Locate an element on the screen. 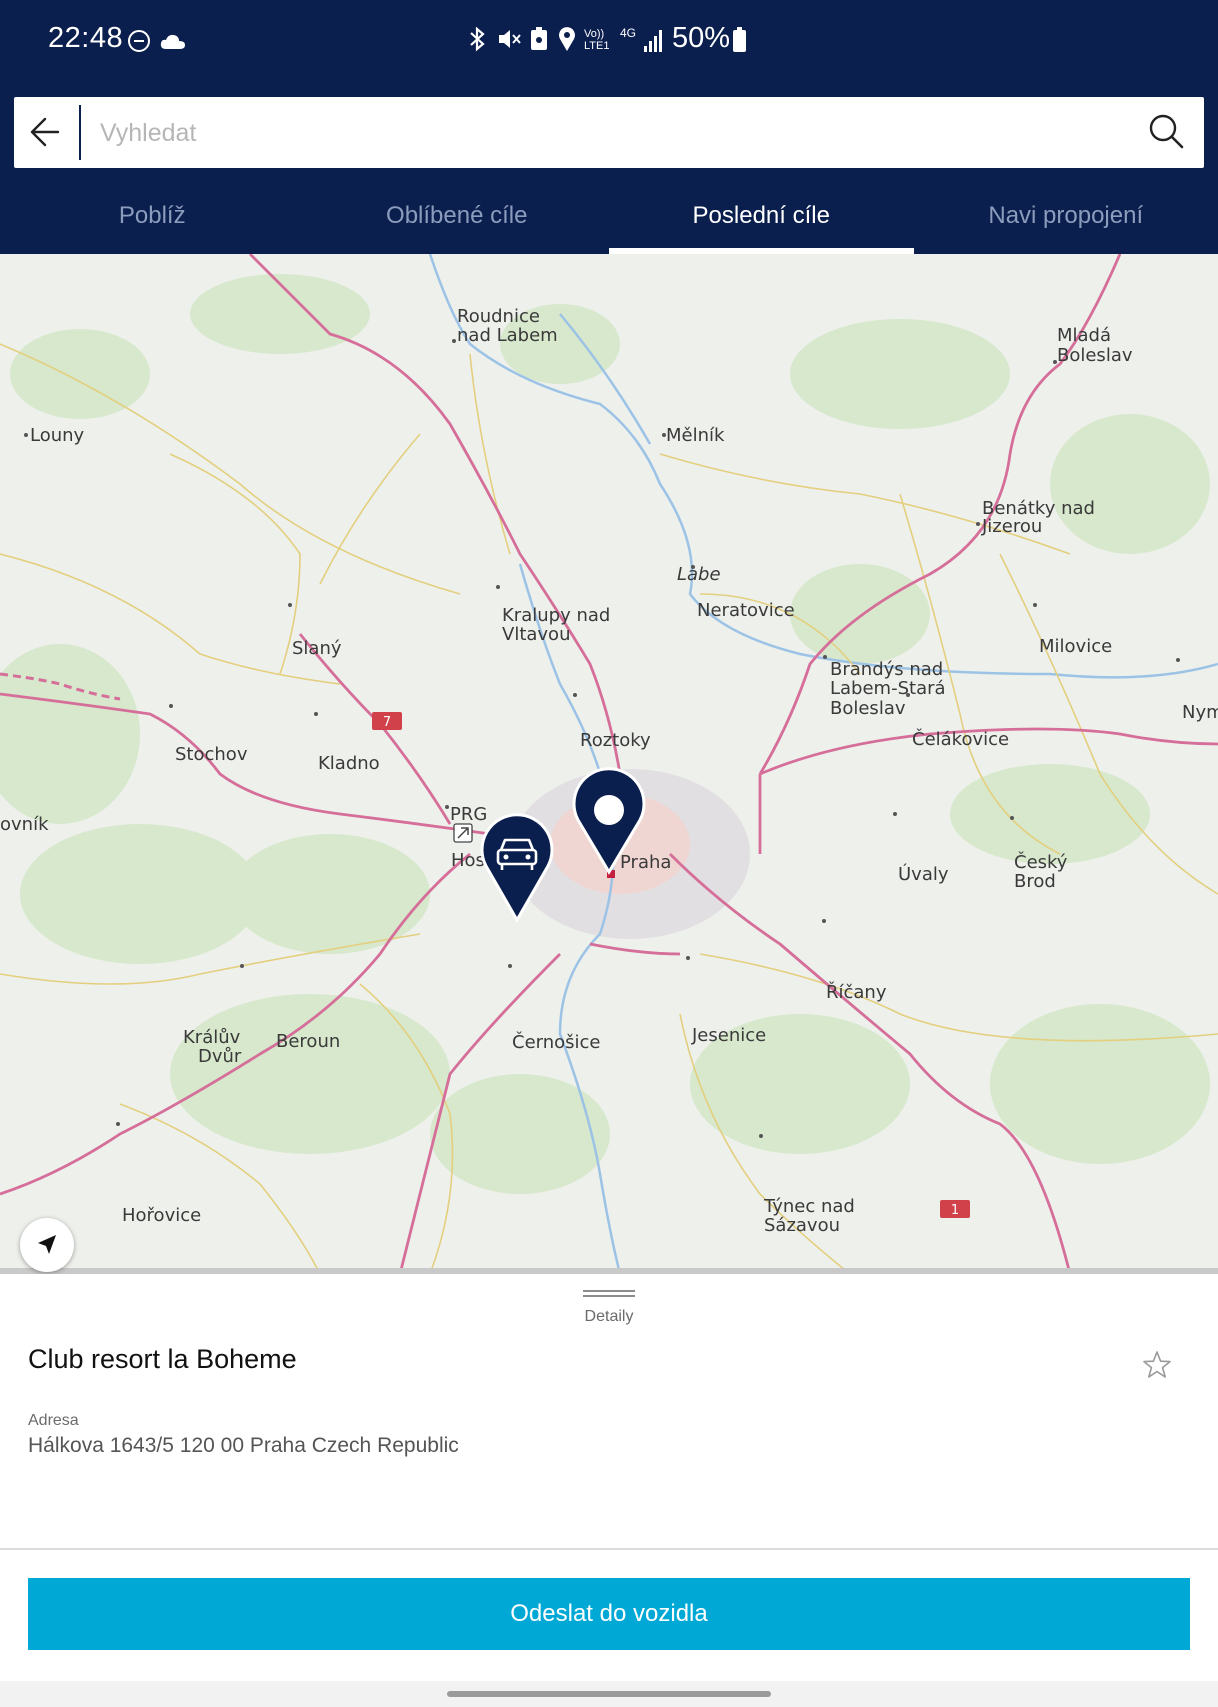 The width and height of the screenshot is (1218, 1707). map-label-tynec: Týnec nad is located at coordinates (809, 1206).